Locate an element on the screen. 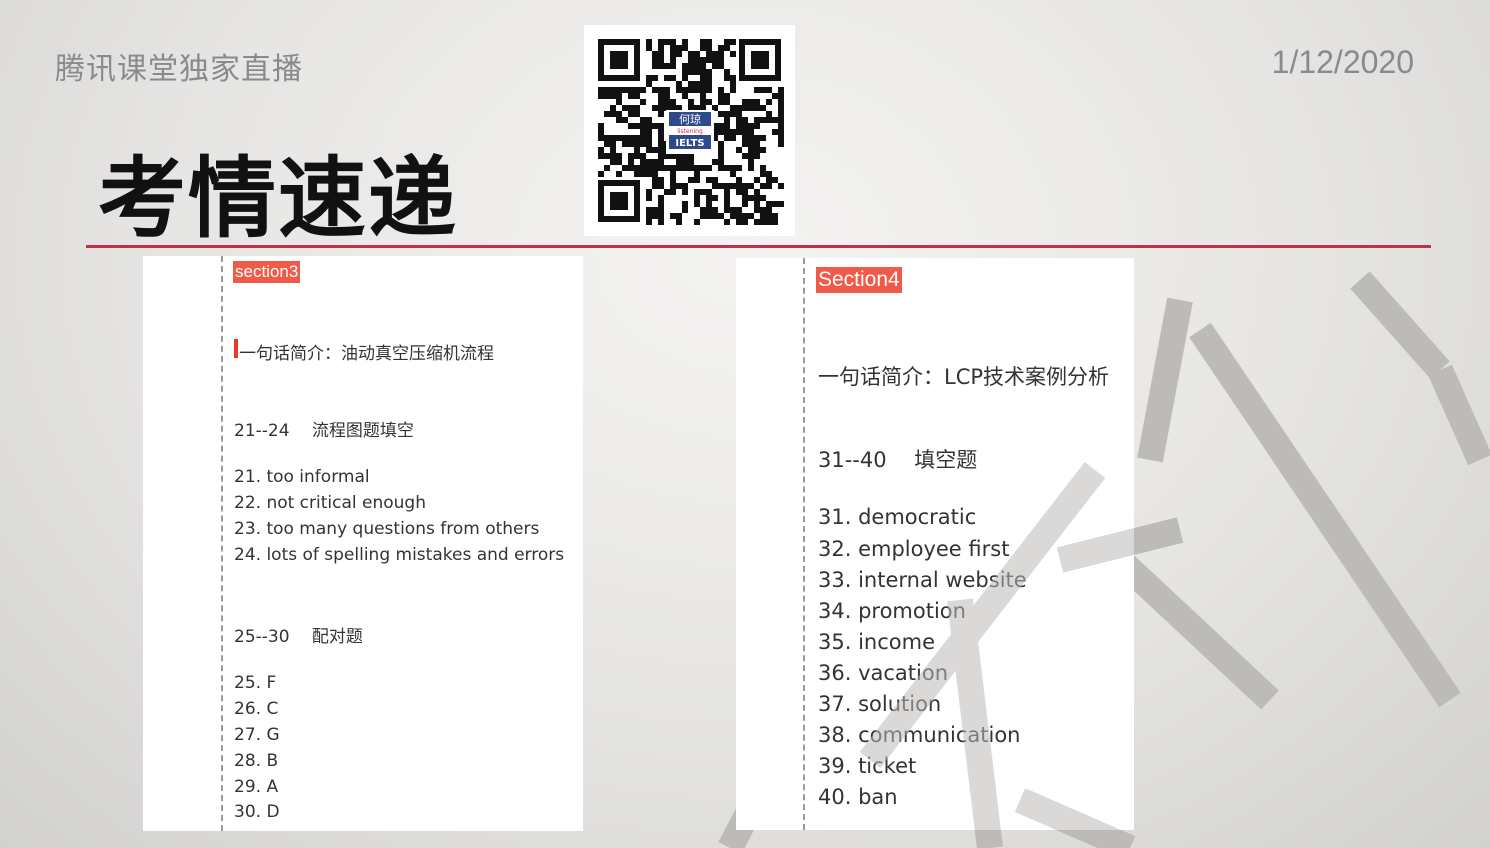  qr-code-icon: 何琼 listening IELTS is located at coordinates (689, 130).